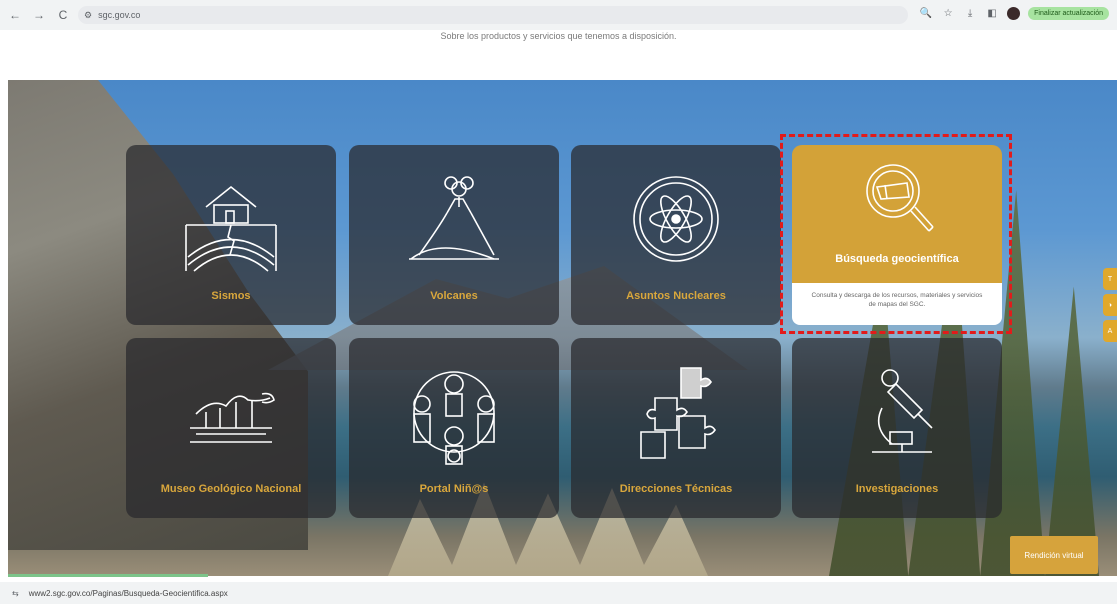 This screenshot has height=604, width=1117. I want to click on address-bar-url: sgc.gov.co, so click(119, 15).